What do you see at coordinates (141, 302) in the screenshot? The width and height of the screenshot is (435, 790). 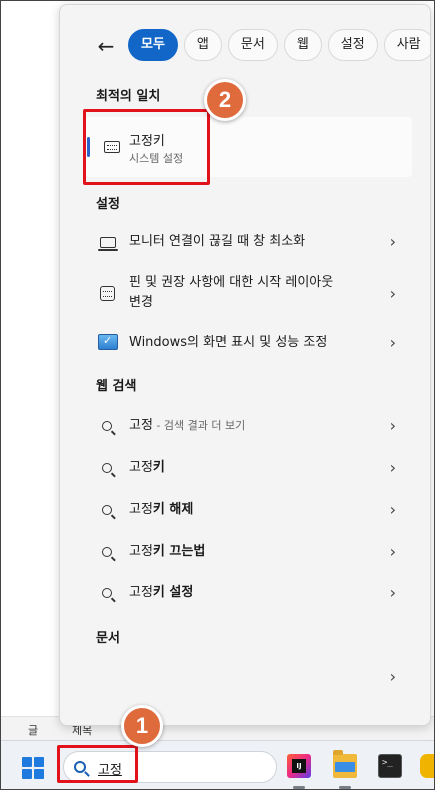 I see `settings-item-label-line2: 변경` at bounding box center [141, 302].